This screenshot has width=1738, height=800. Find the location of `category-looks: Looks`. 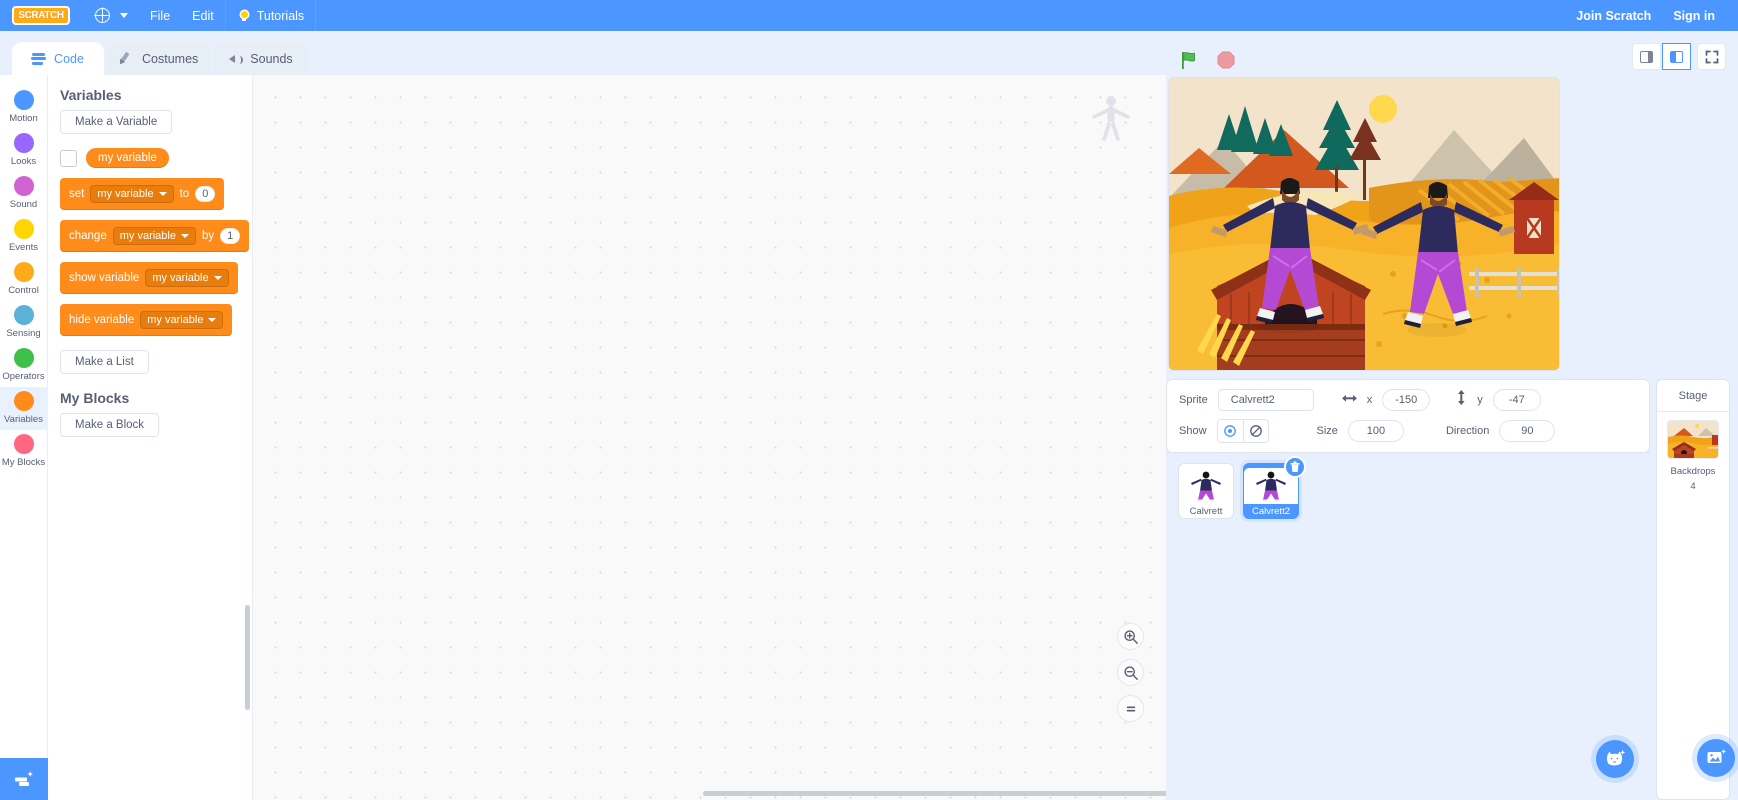

category-looks: Looks is located at coordinates (24, 150).